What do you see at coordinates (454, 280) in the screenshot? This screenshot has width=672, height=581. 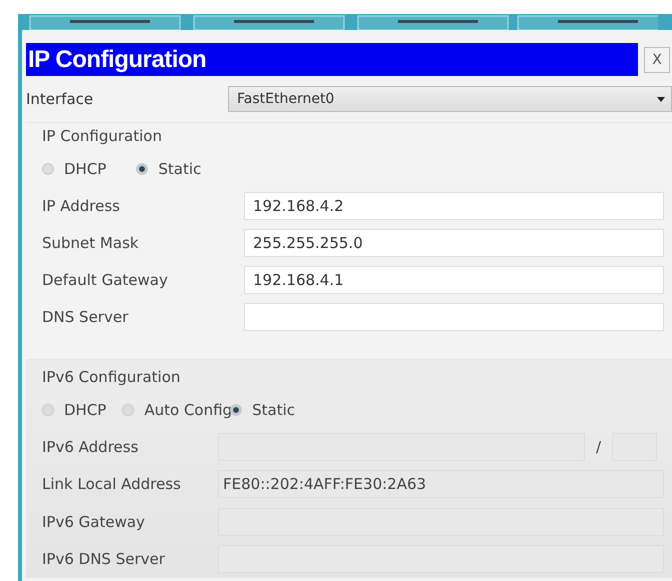 I see `input-field: 192.168.4.1` at bounding box center [454, 280].